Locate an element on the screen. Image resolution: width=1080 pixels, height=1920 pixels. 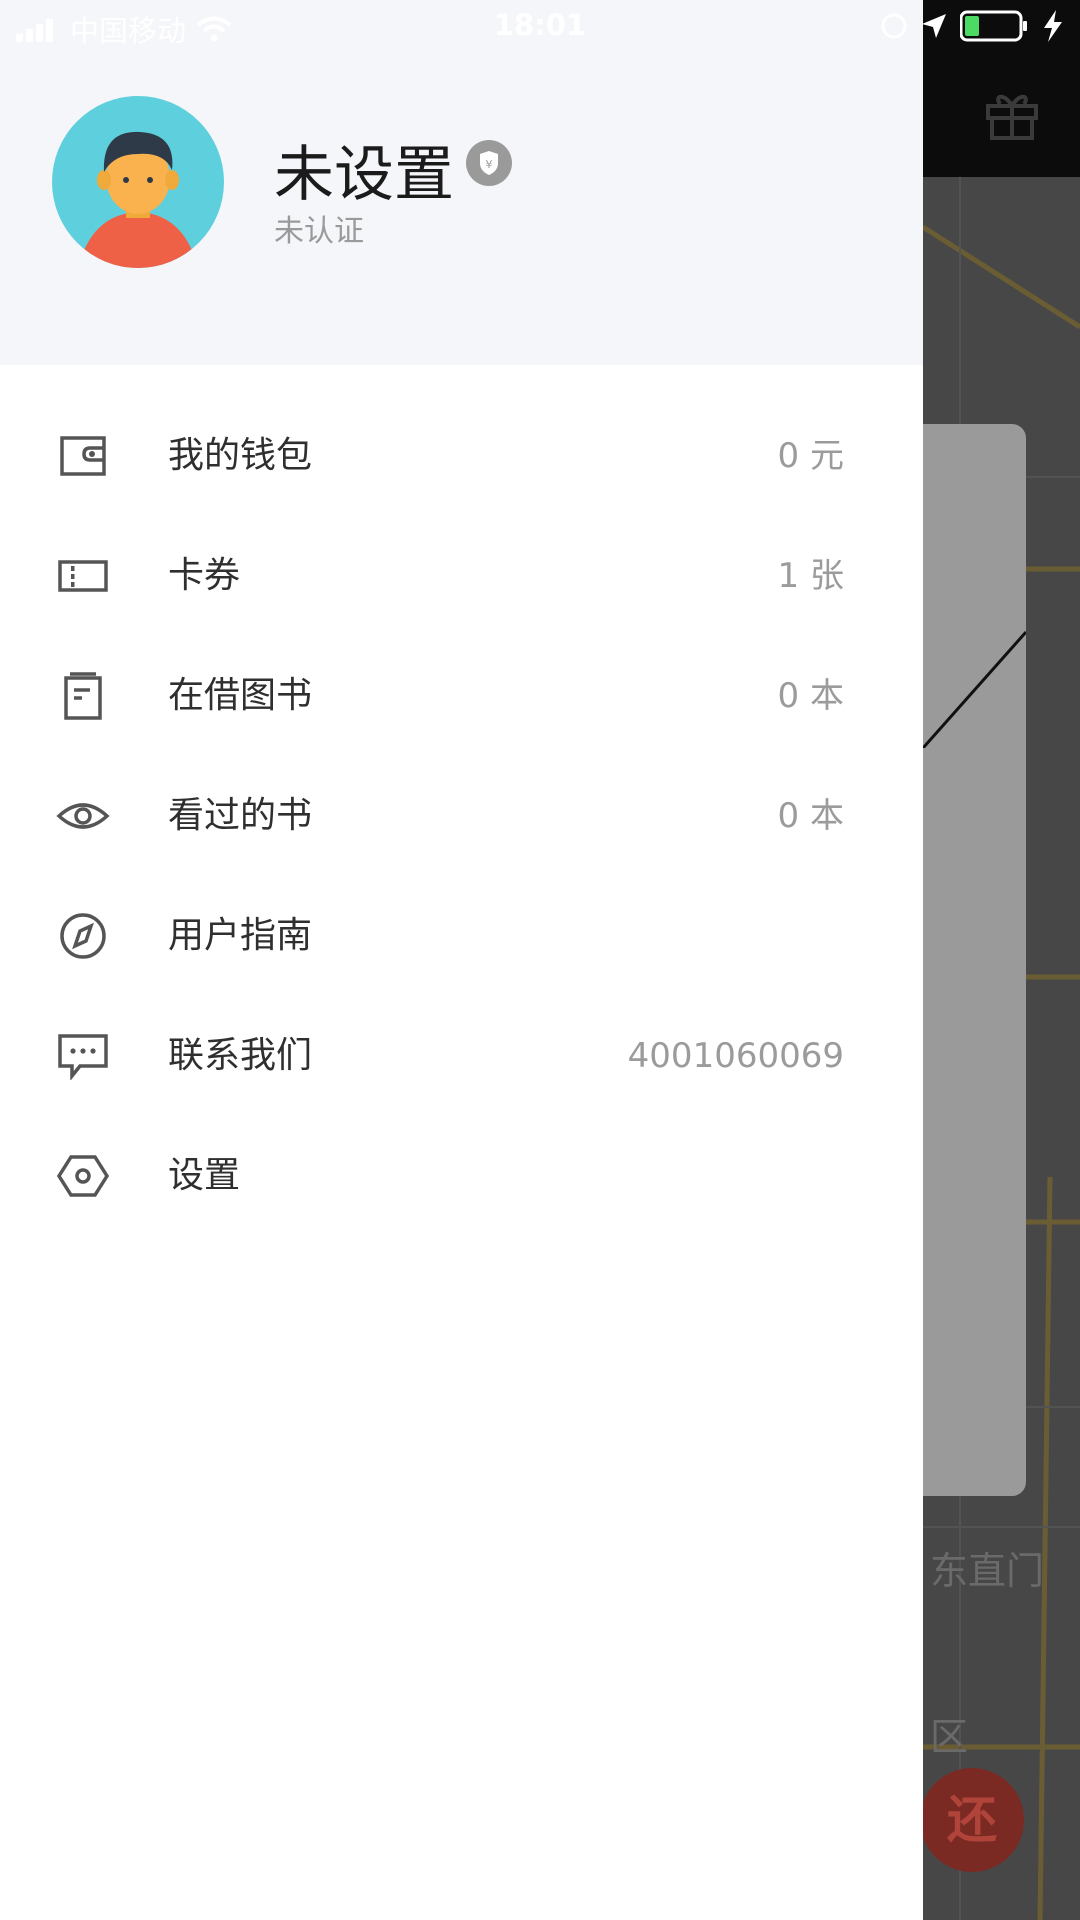
alarm-icon is located at coordinates (894, 26).